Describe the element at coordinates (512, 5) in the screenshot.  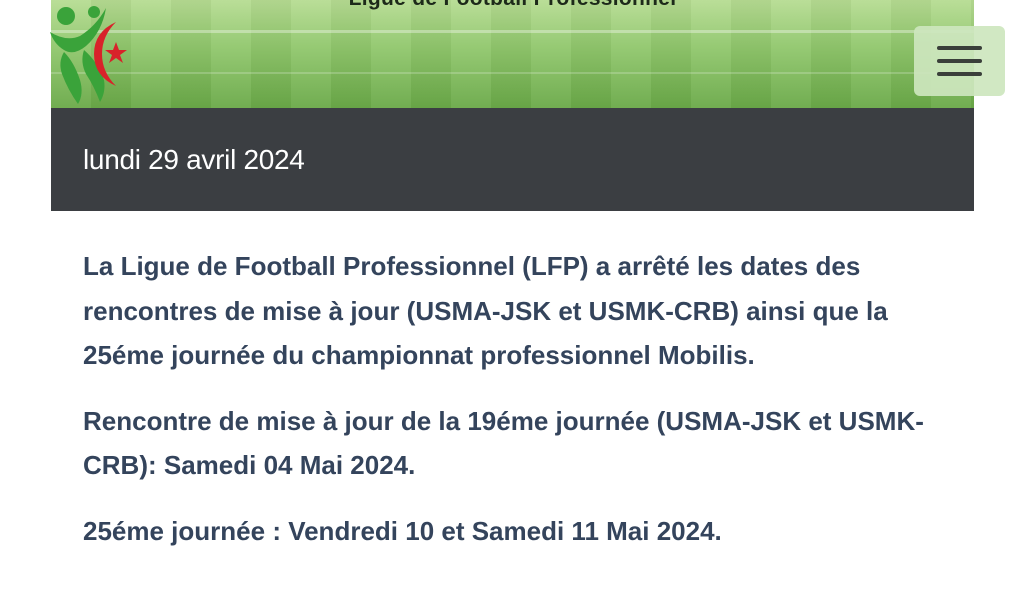
I see `banner-title: Ligue de Football Professionnel` at that location.